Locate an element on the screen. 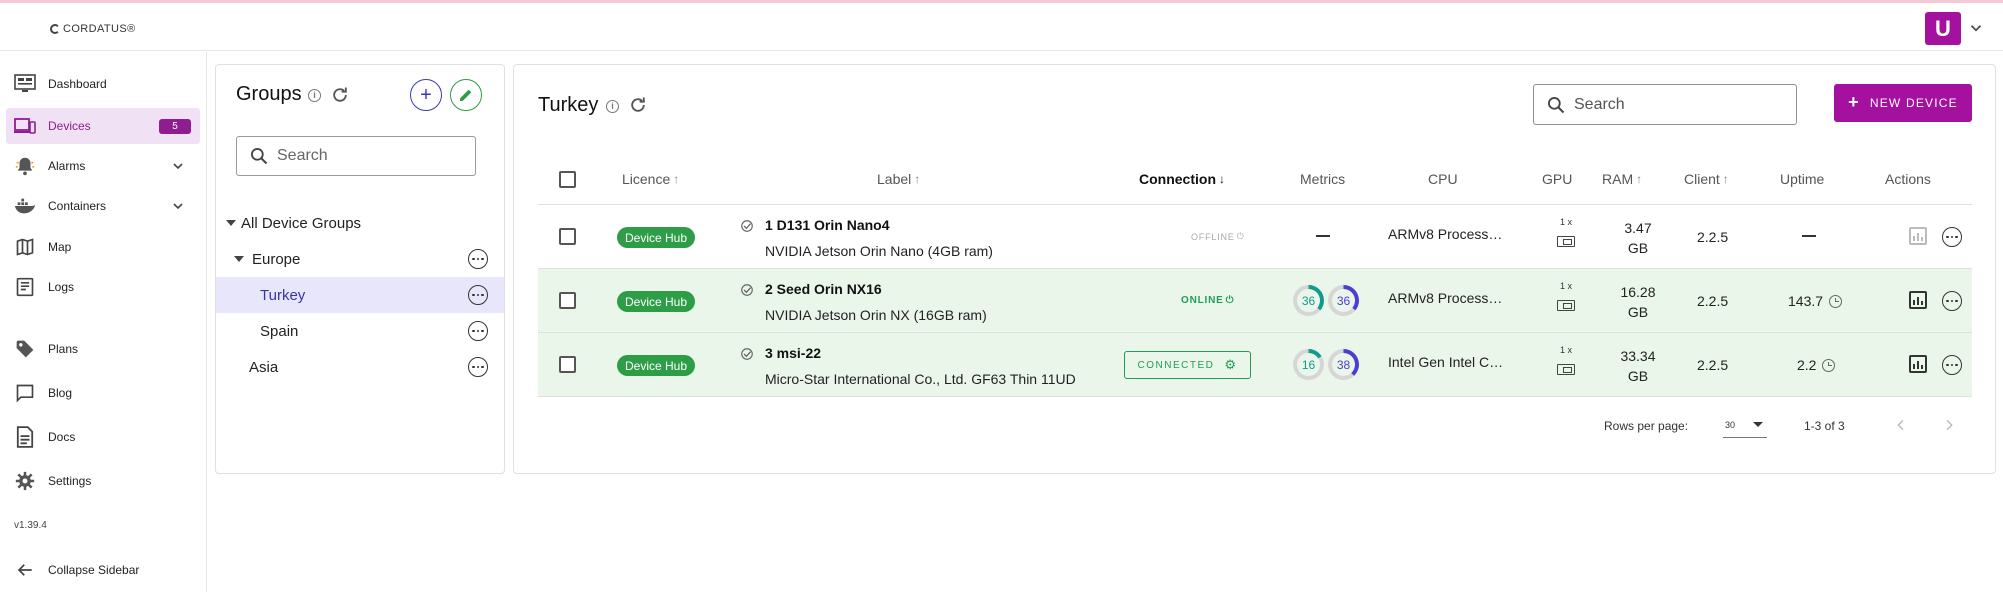 The width and height of the screenshot is (2003, 592). sidebar-item-blog: Blog is located at coordinates (103, 393).